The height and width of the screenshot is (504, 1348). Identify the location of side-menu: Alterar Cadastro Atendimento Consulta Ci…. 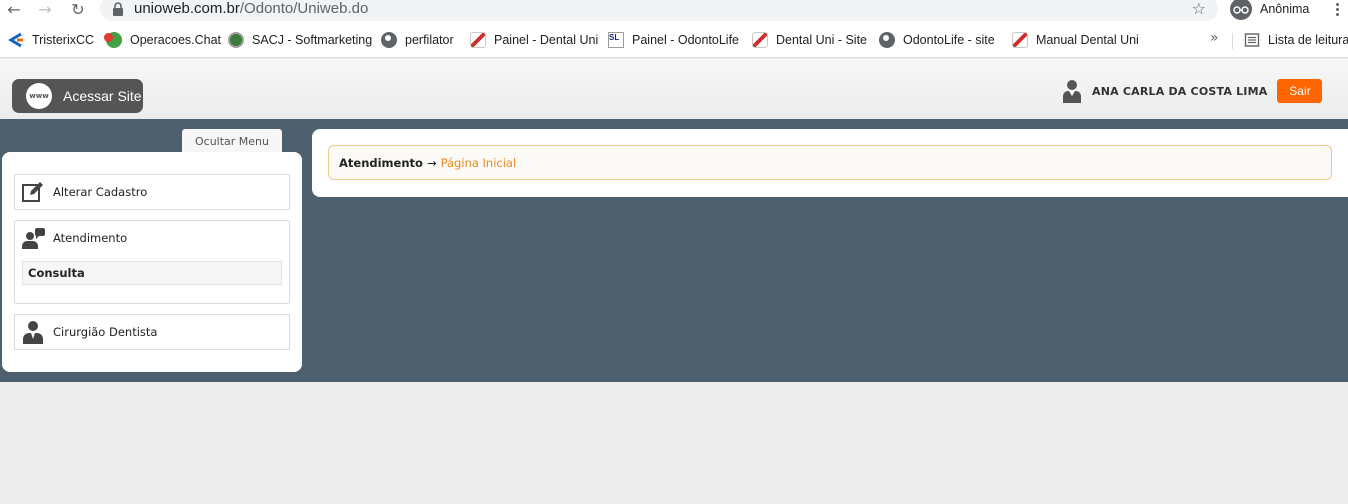
(152, 262).